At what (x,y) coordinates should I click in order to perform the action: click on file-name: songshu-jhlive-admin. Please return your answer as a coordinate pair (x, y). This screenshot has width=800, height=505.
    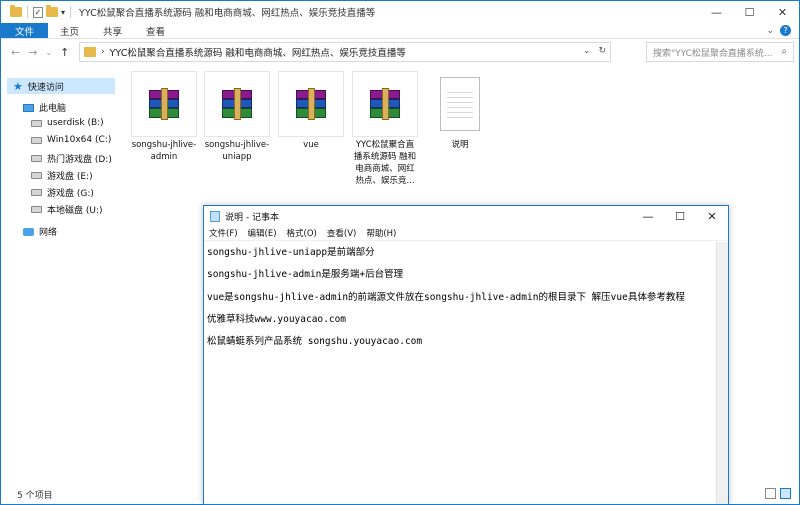
    Looking at the image, I should click on (164, 151).